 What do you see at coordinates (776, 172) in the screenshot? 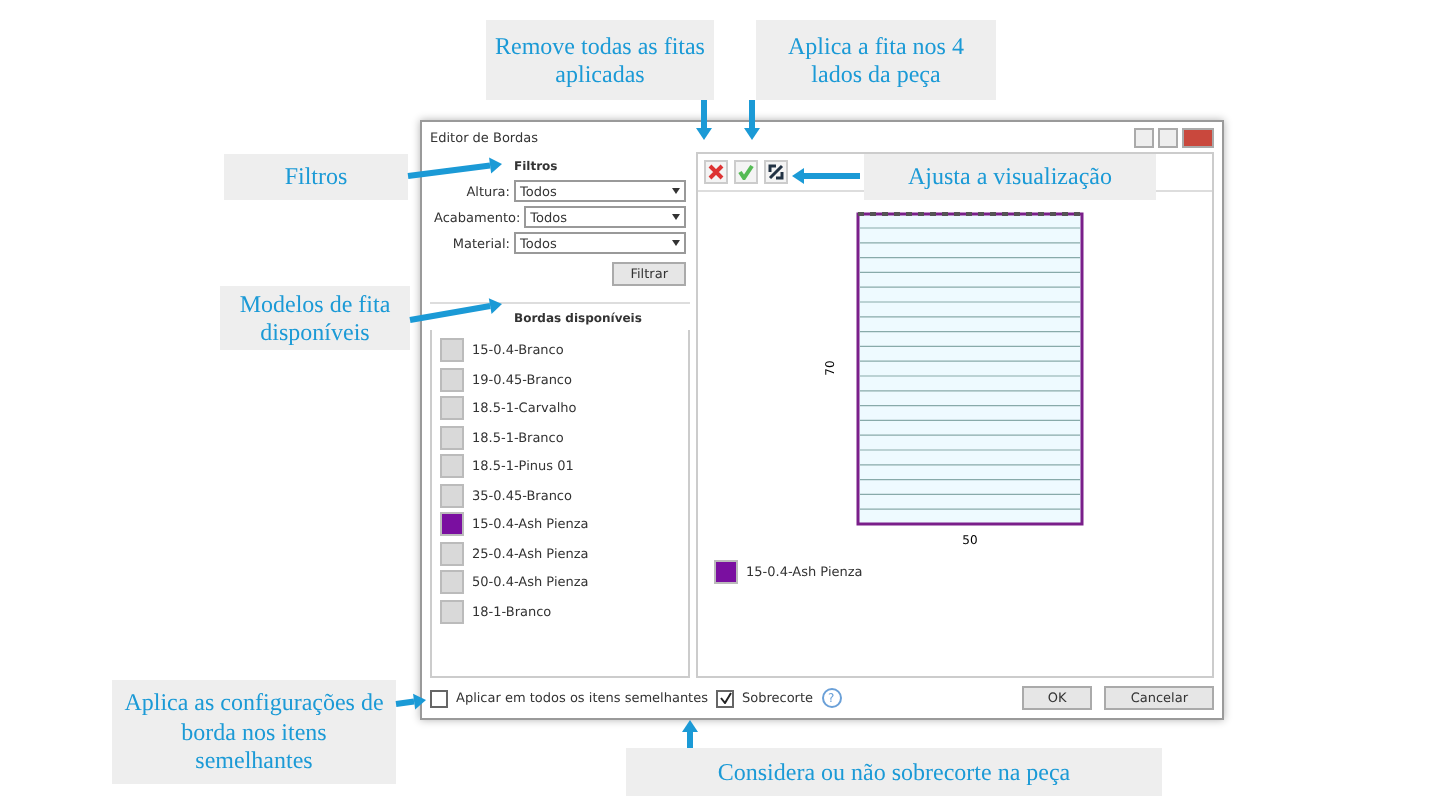
I see `fit-view-button` at bounding box center [776, 172].